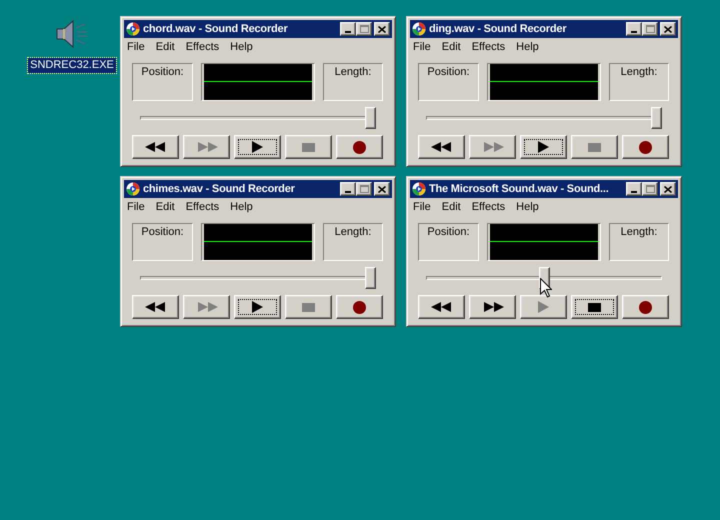 Image resolution: width=720 pixels, height=520 pixels. What do you see at coordinates (594, 307) in the screenshot?
I see `stop-button` at bounding box center [594, 307].